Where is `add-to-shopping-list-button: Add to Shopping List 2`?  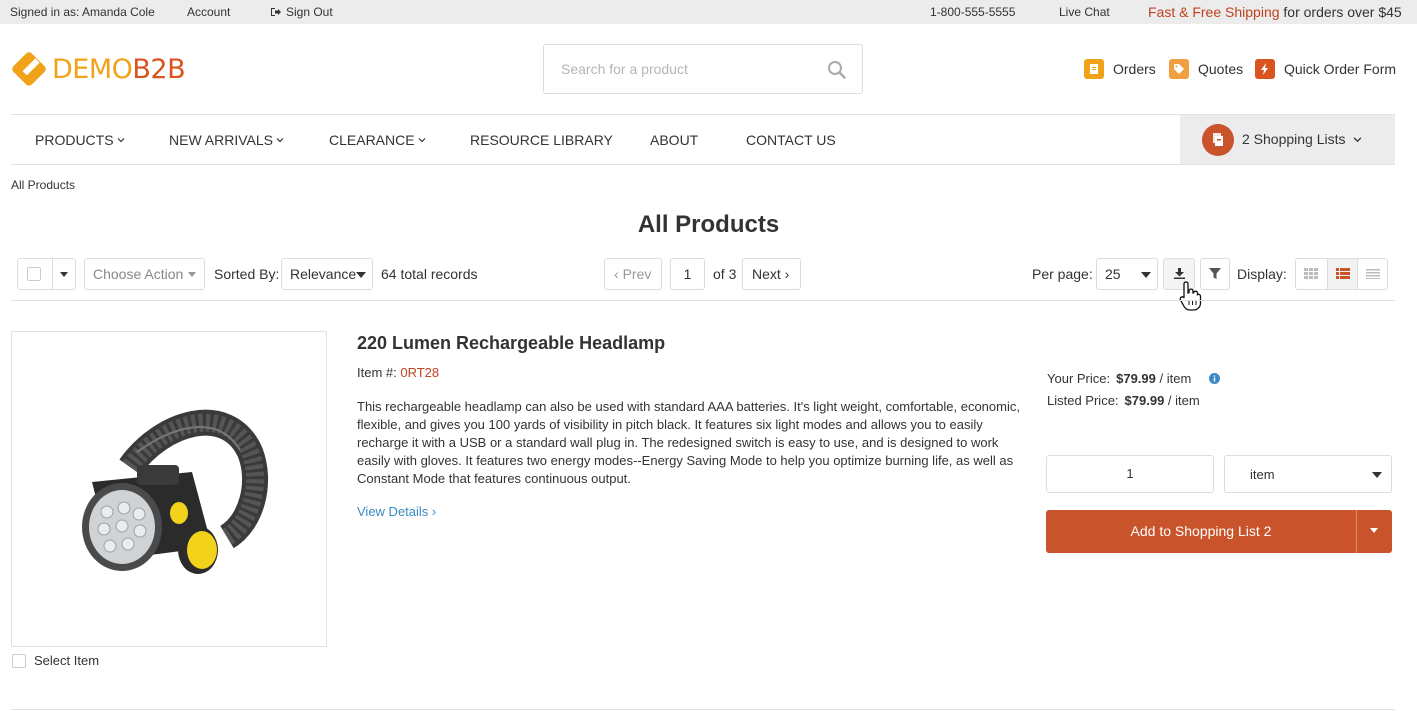 add-to-shopping-list-button: Add to Shopping List 2 is located at coordinates (1219, 531).